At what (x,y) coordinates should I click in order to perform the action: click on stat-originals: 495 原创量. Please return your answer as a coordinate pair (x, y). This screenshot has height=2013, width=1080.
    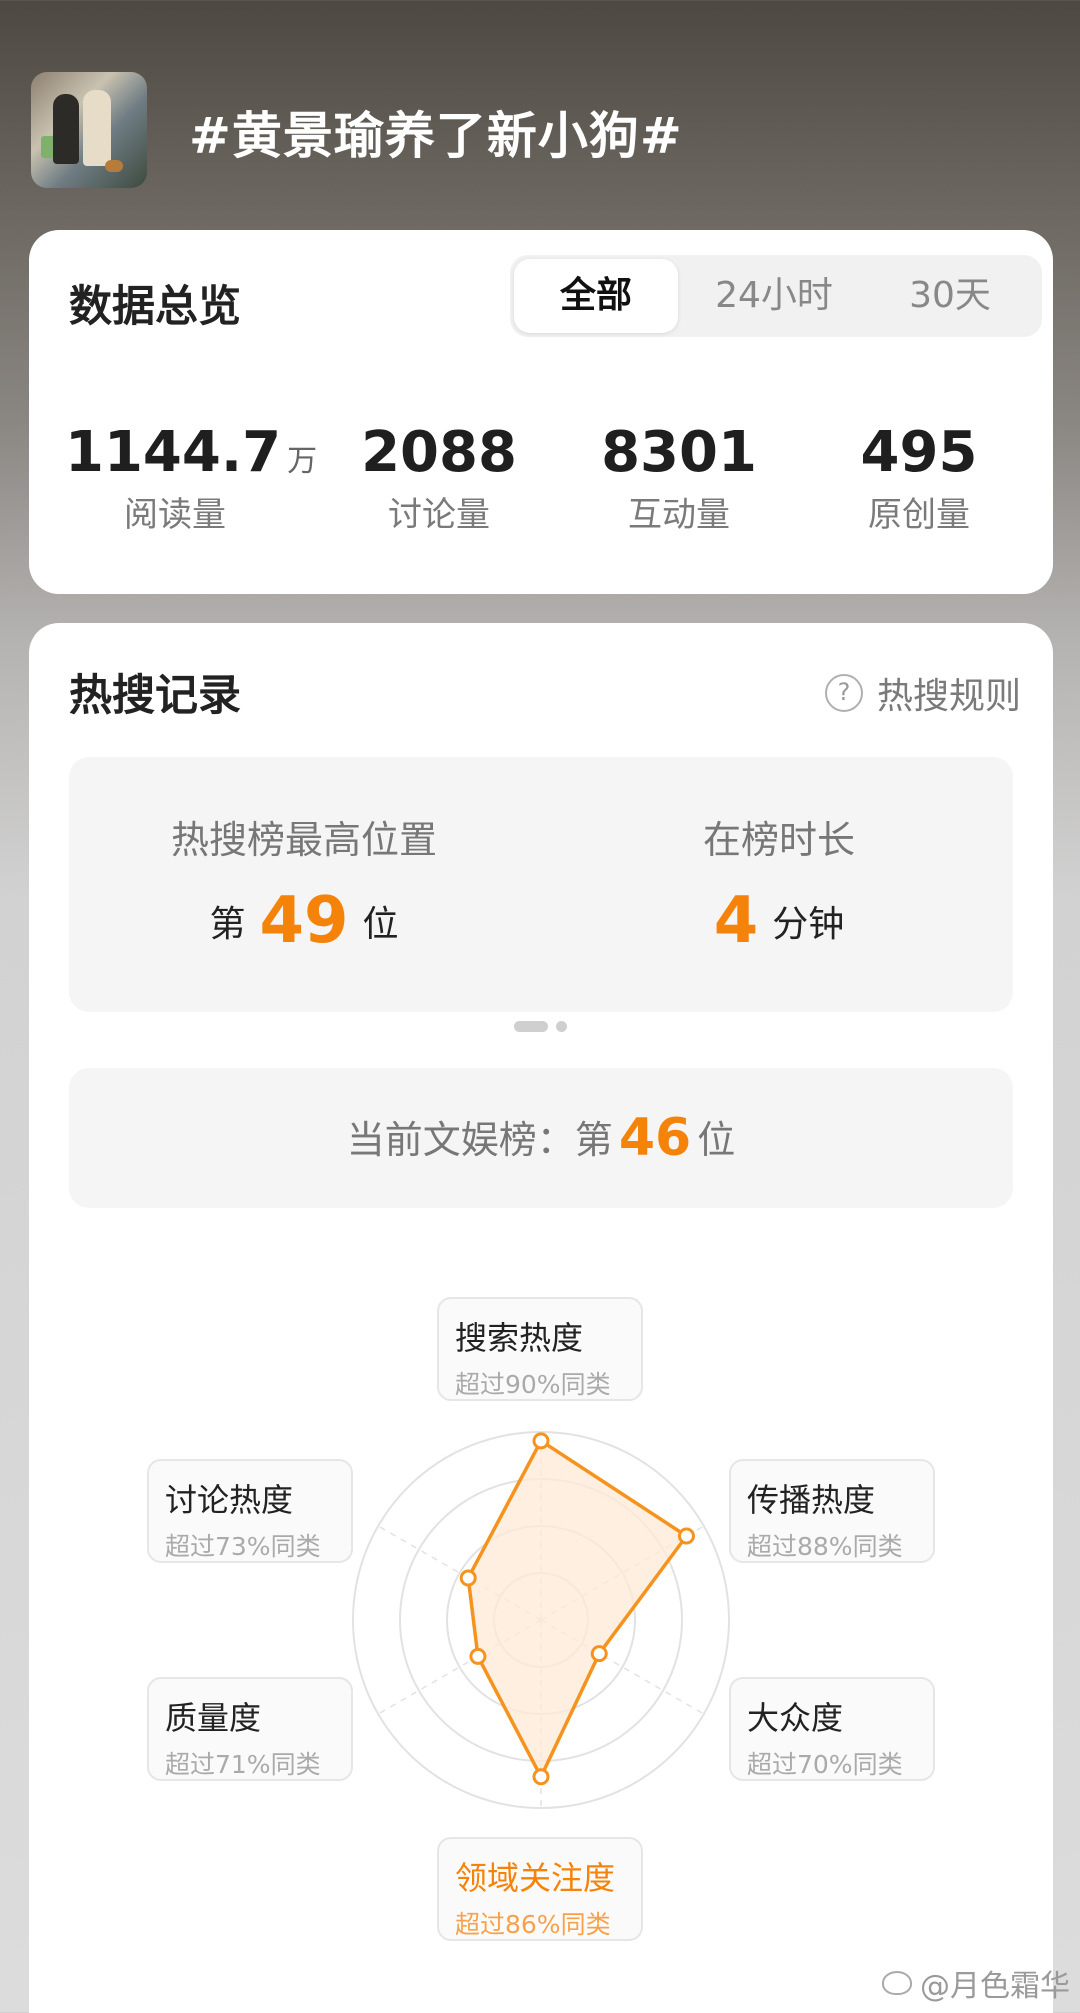
    Looking at the image, I should click on (919, 478).